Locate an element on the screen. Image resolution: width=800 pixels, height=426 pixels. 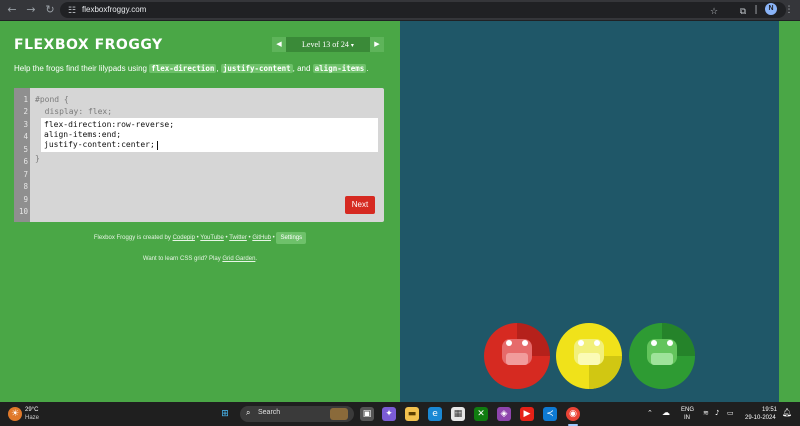
browser-toolbar: ← → ↻ ☷ flexboxfroggy.com ☆ ⧉ | N ⋮ is located at coordinates (400, 10).